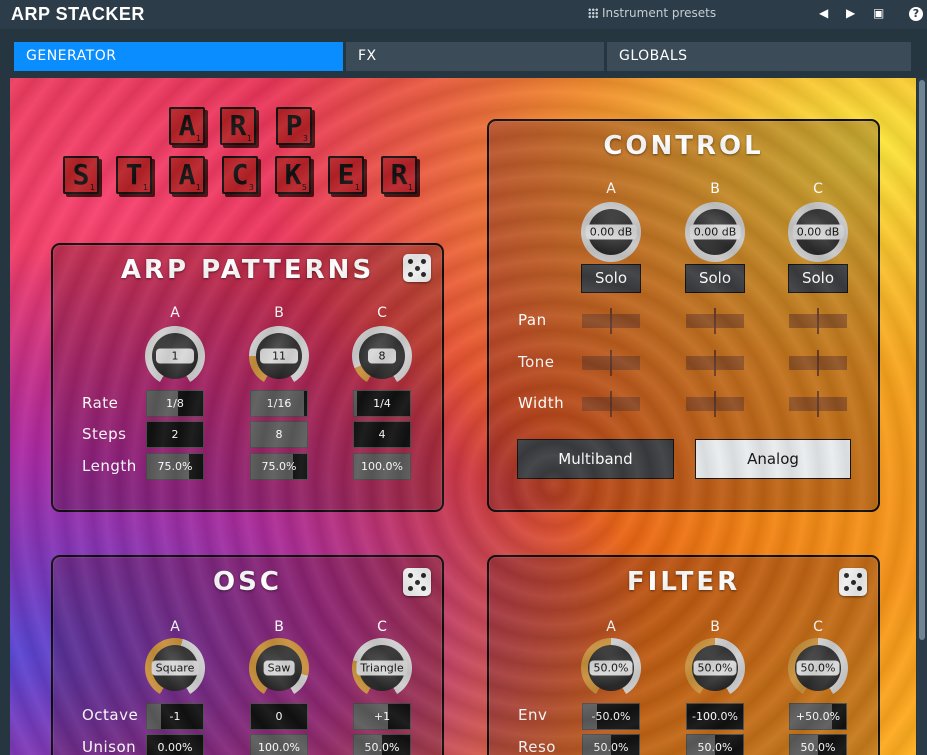  I want to click on rate-field-b: 1/16, so click(279, 403).